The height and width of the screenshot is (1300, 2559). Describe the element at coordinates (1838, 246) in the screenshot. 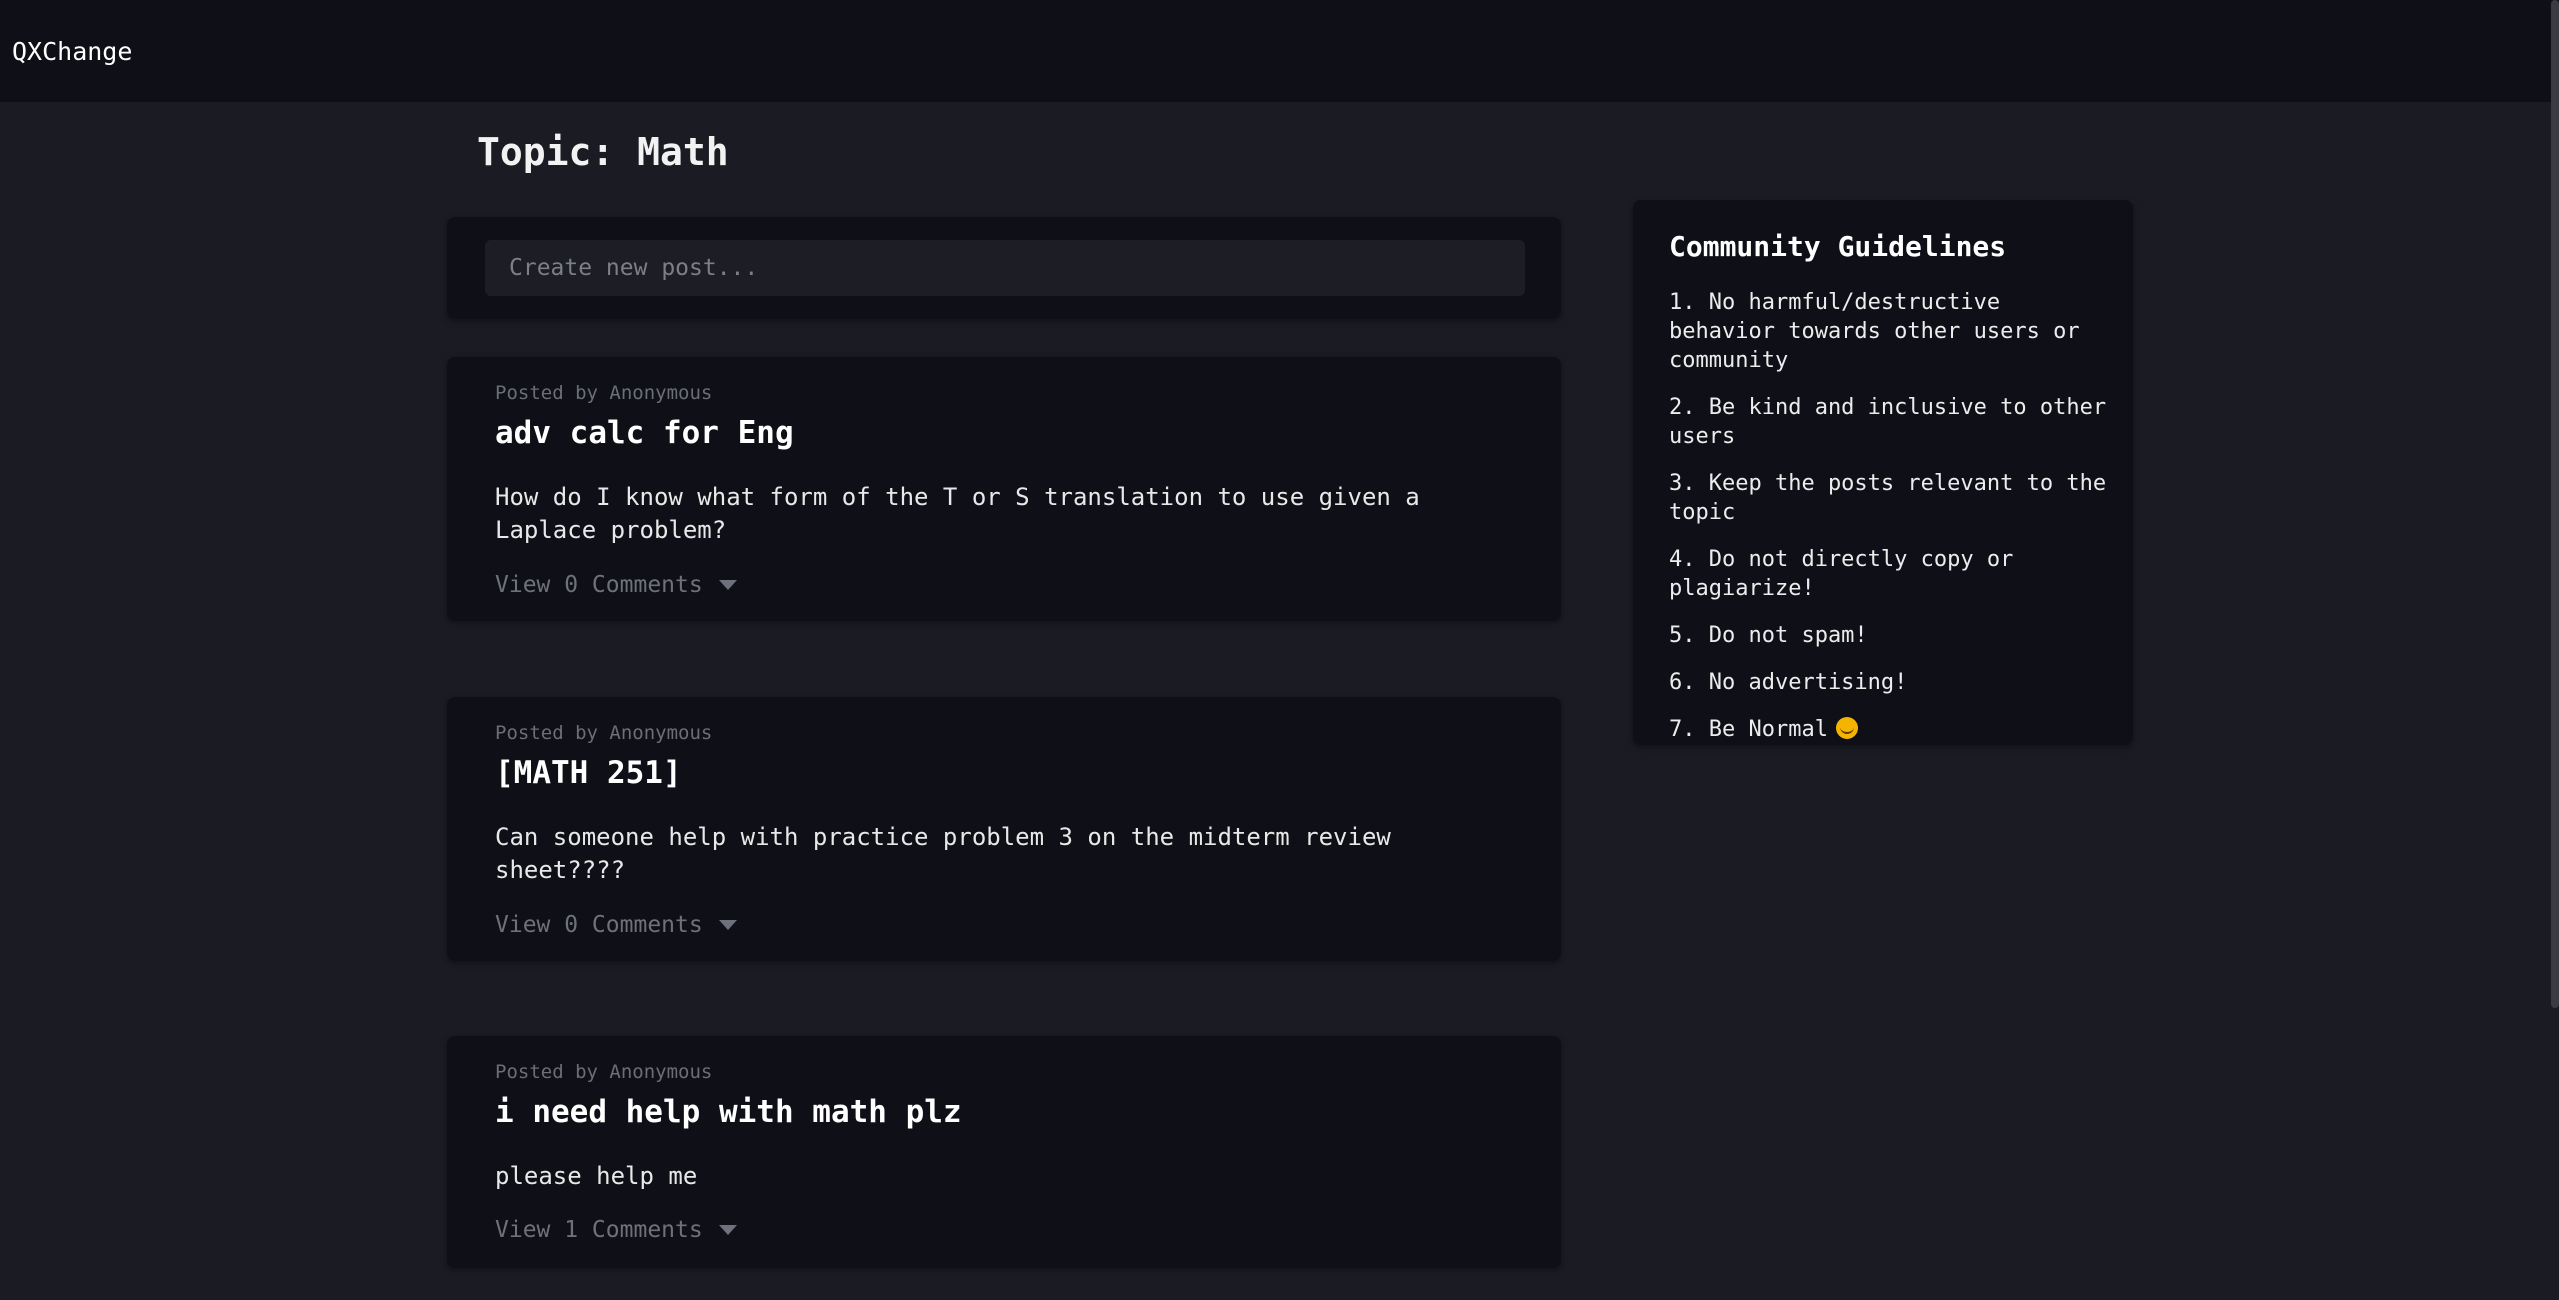

I see `guidelines-title: Community Guidelines` at that location.